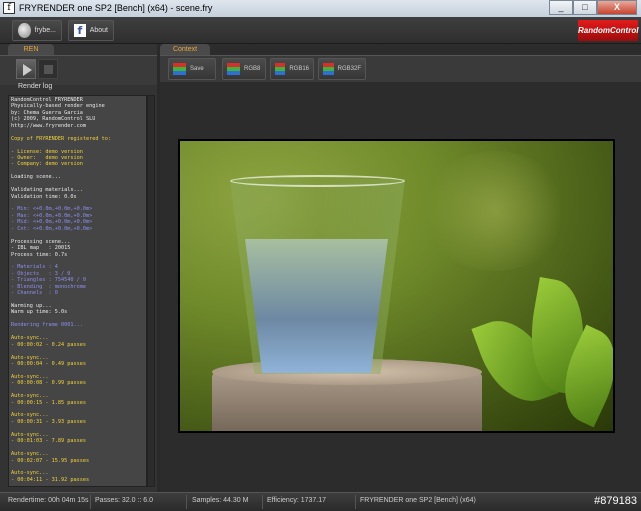 The image size is (641, 511). Describe the element at coordinates (400, 68) in the screenshot. I see `context-toolbar: Save RGB8 RGB16 RGB32F` at that location.